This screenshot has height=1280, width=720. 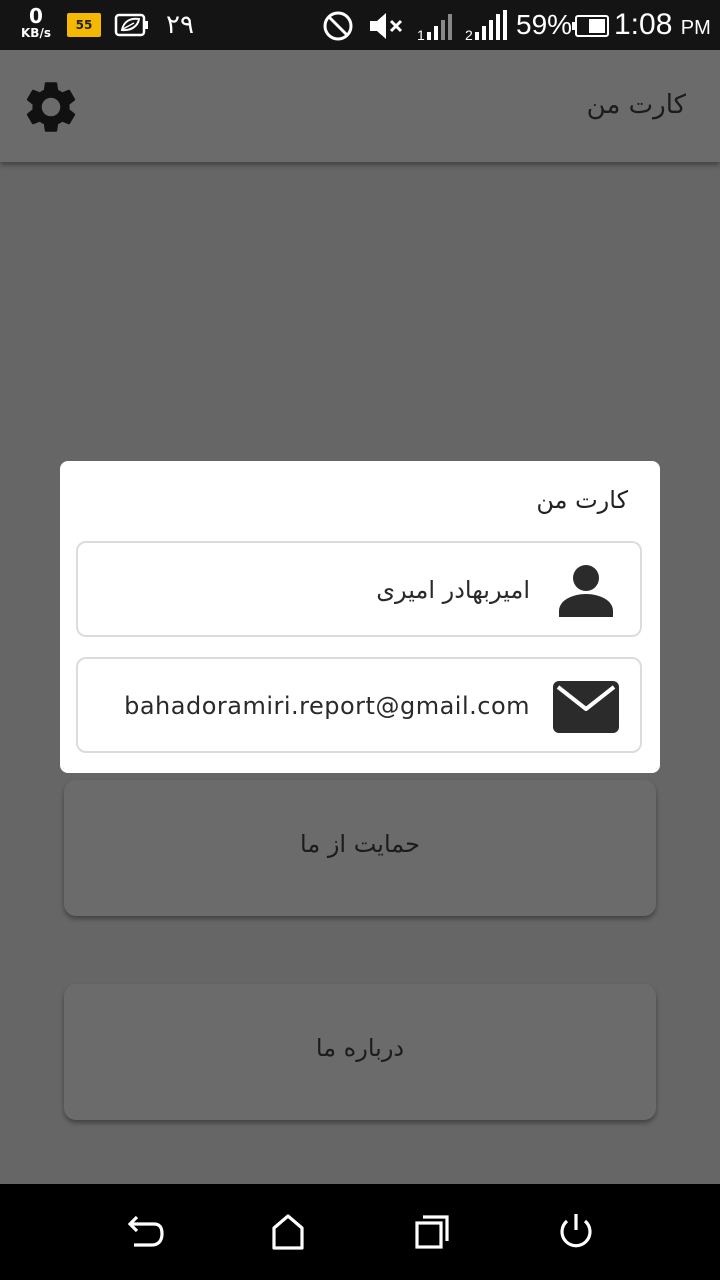 I want to click on back-icon, so click(x=144, y=1232).